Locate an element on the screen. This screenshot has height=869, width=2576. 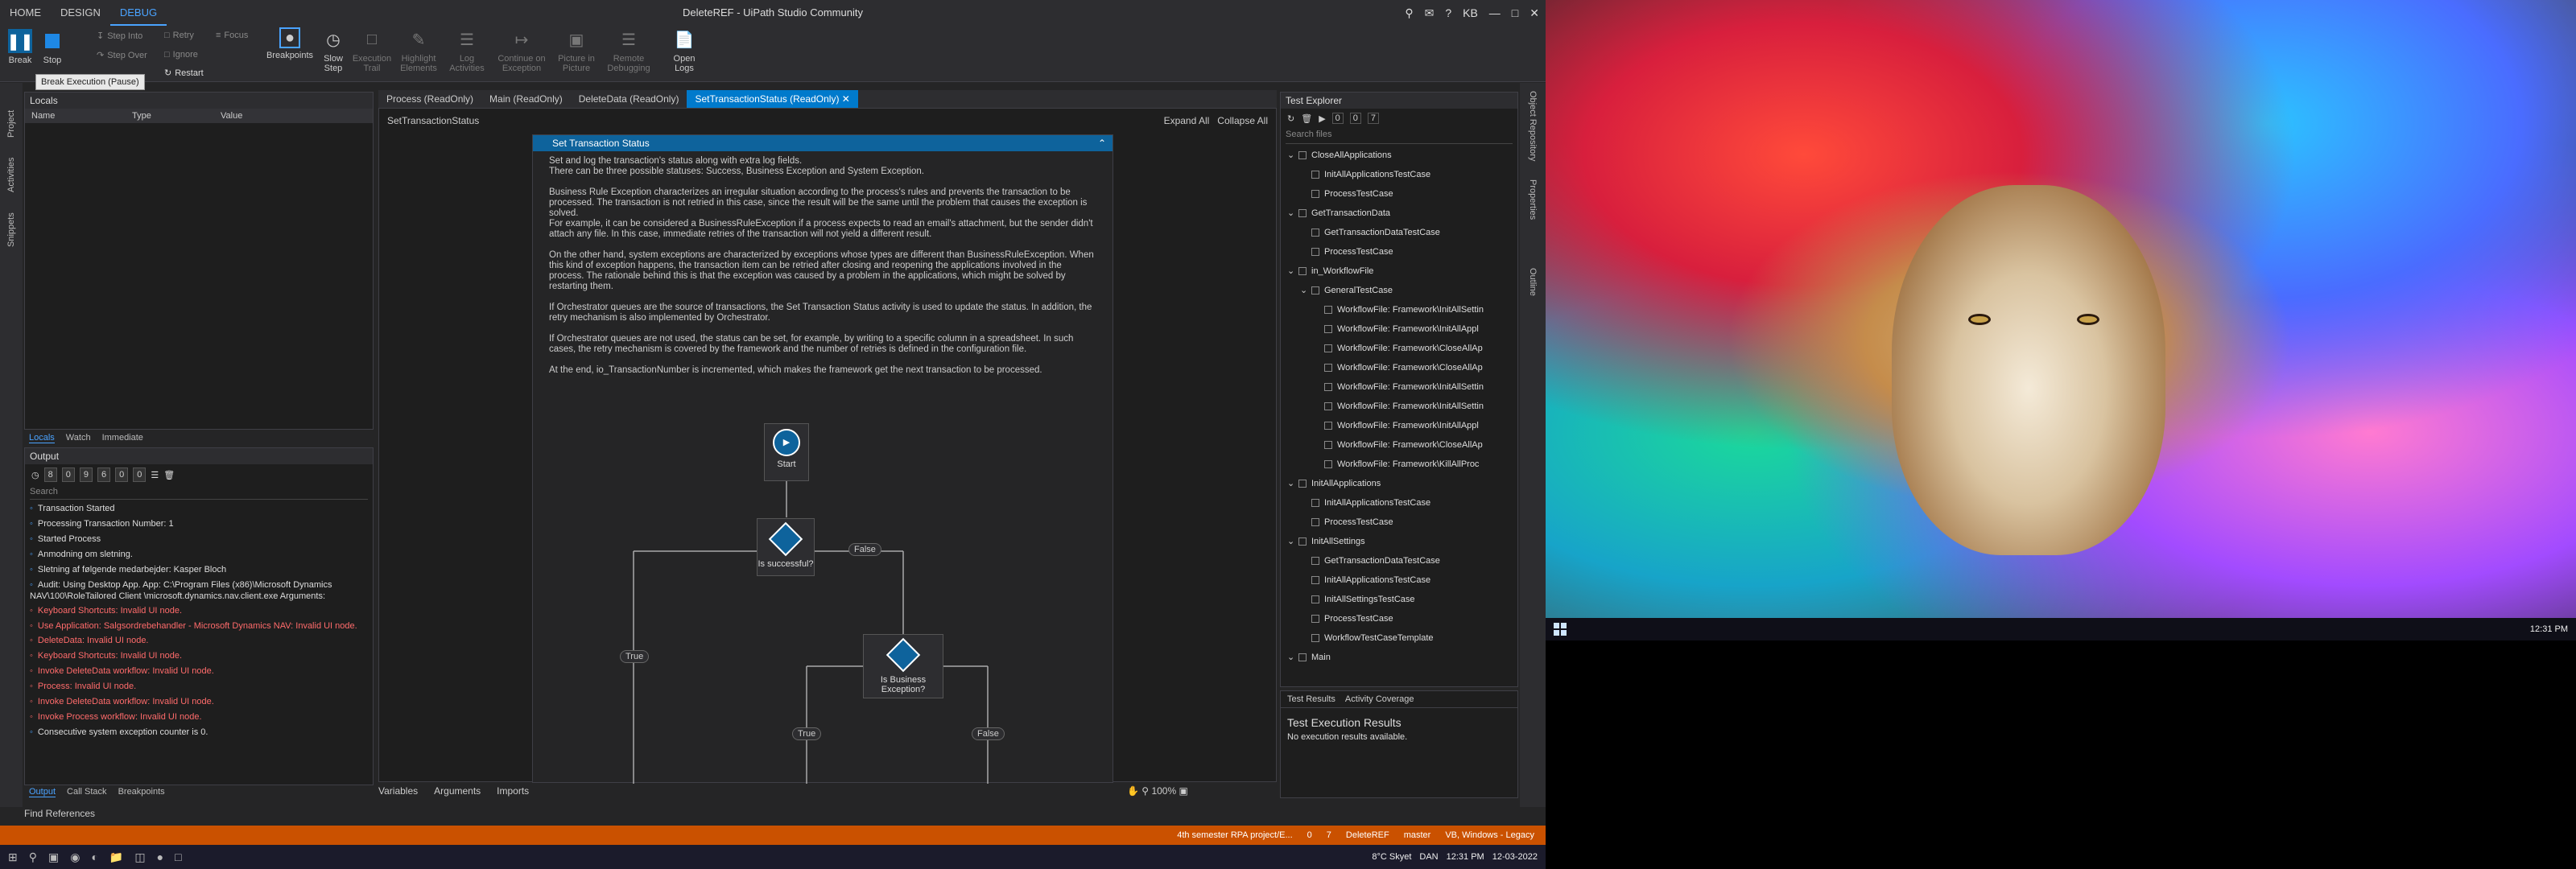
teams-icon: ◫ is located at coordinates (139, 857).